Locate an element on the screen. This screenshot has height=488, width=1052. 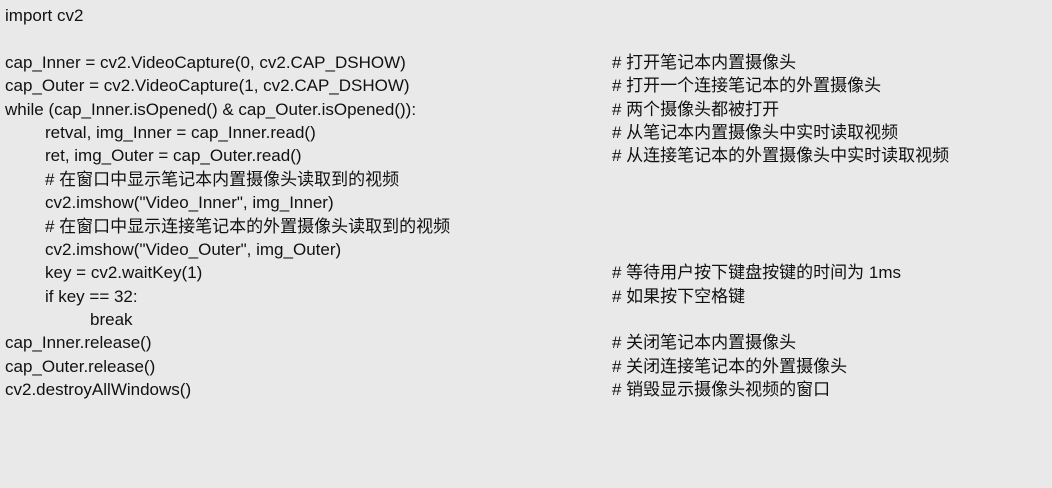
code-comment: # 关闭笔记本内置摄像头 is located at coordinates (704, 343).